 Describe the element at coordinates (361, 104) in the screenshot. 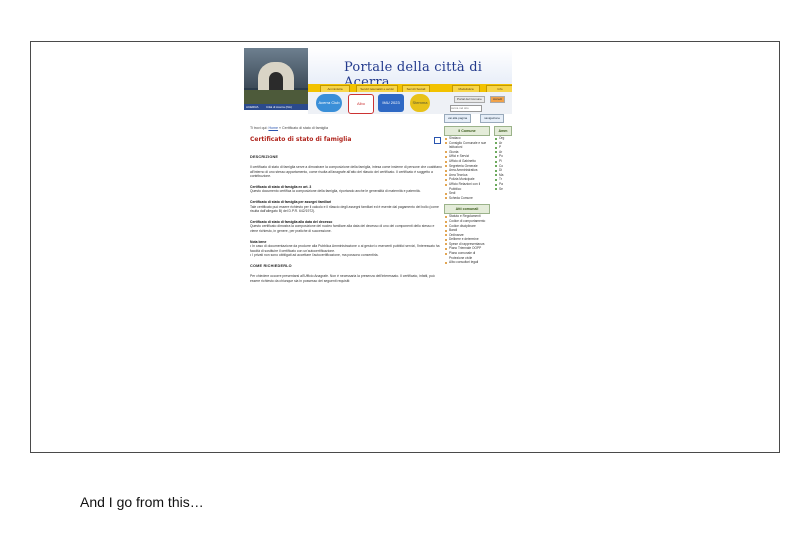

I see `banner-albo: Albo` at that location.